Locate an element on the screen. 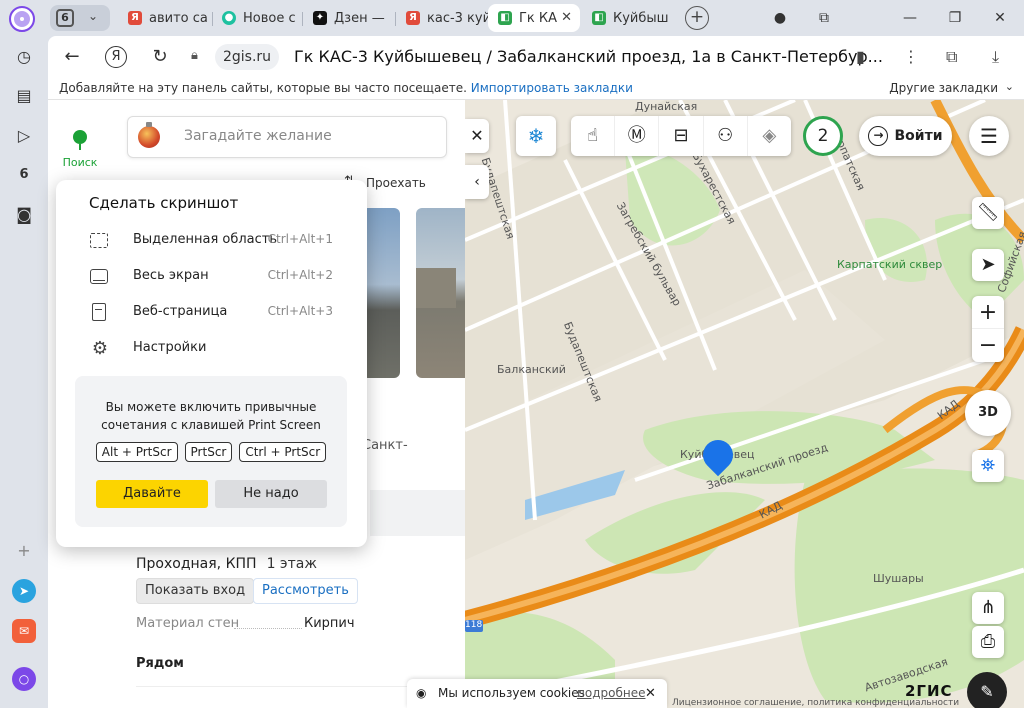  record-icon: ● is located at coordinates (780, 18).